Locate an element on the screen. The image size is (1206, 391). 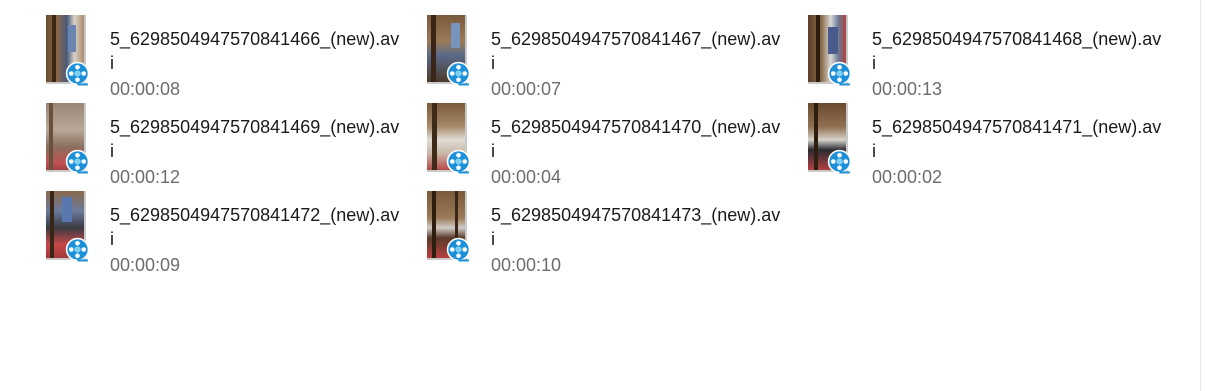
file-item: 5_6298504947570841468_(new).avi 00:00:13 is located at coordinates (988, 57).